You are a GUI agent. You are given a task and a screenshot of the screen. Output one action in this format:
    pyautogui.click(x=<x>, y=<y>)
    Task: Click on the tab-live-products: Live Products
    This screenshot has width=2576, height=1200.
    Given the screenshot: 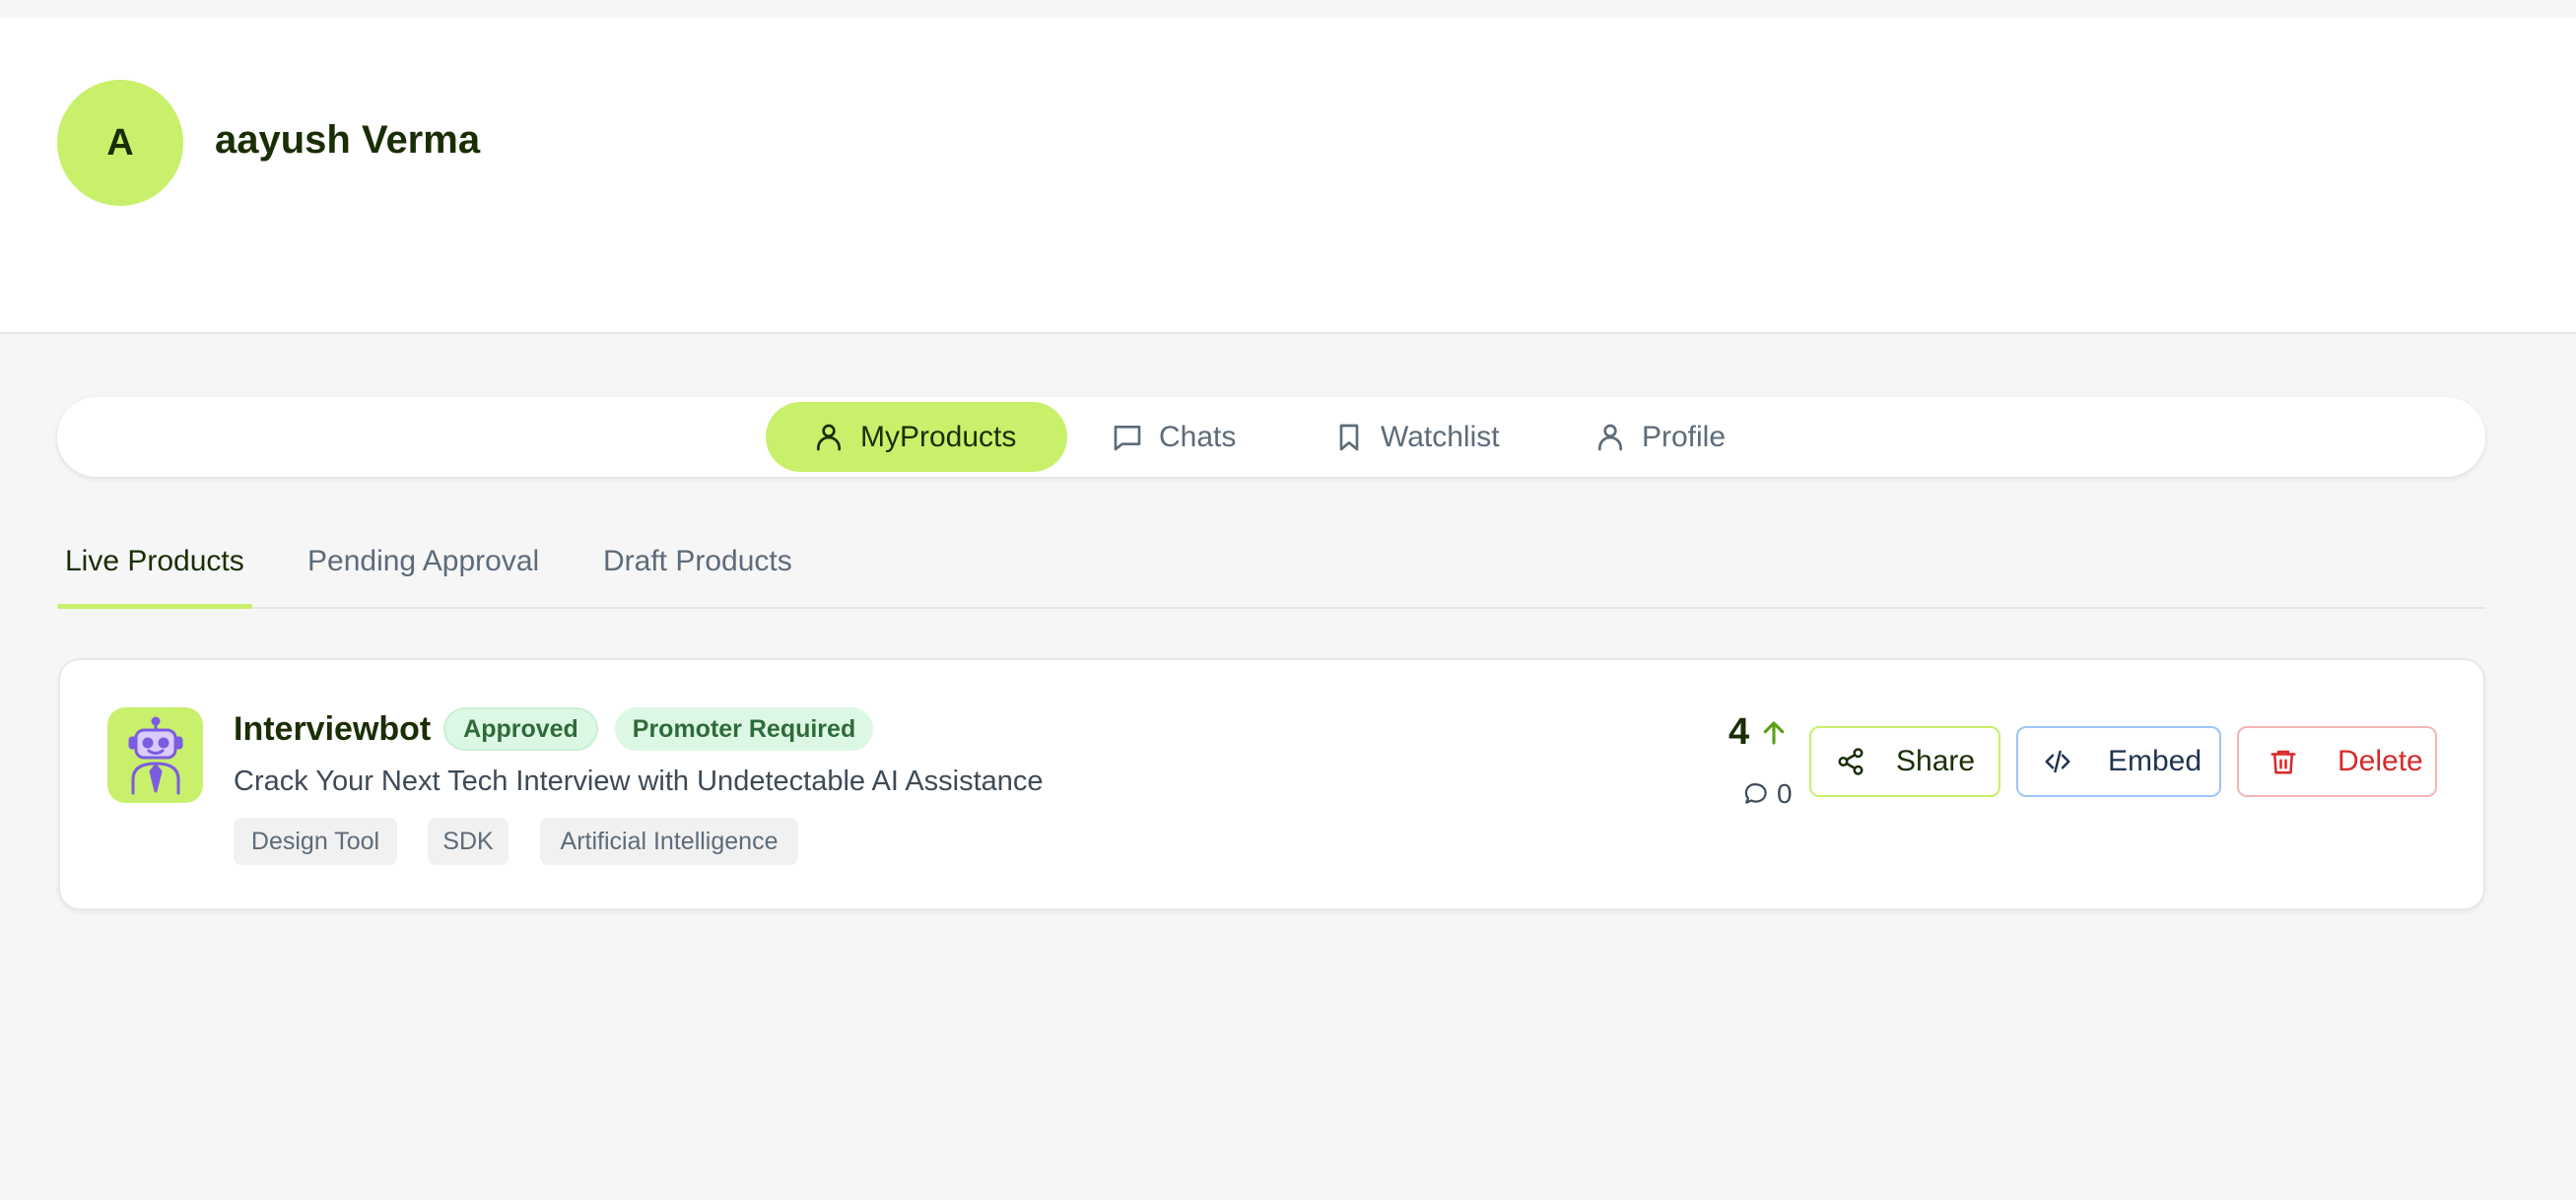 What is the action you would take?
    pyautogui.click(x=154, y=561)
    